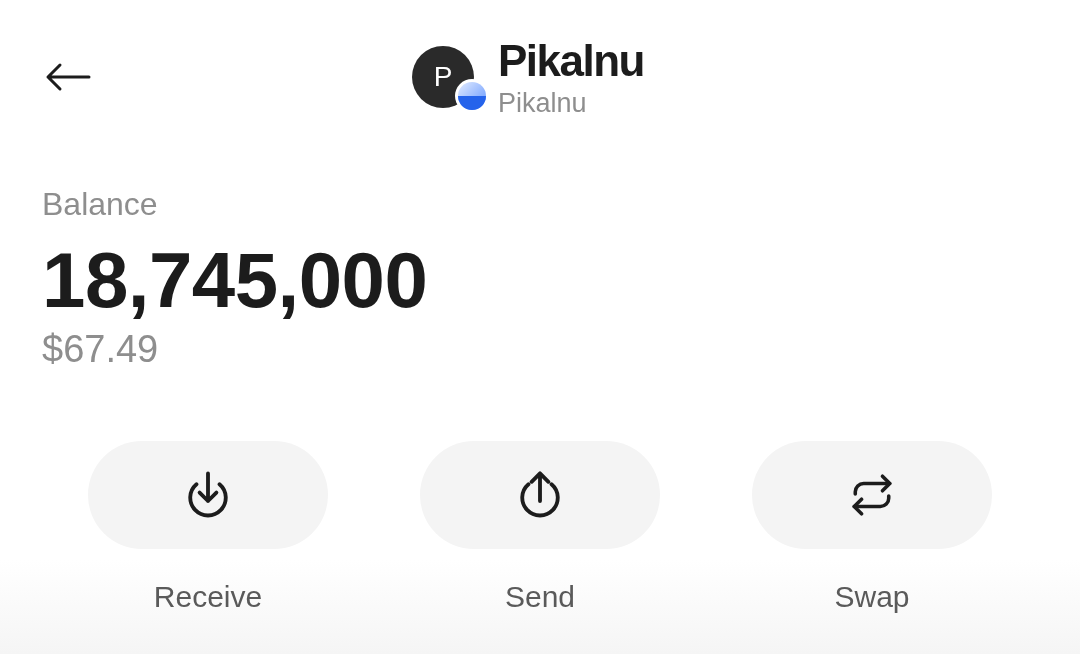 This screenshot has width=1080, height=654. Describe the element at coordinates (571, 61) in the screenshot. I see `account-title: Pikalnu` at that location.